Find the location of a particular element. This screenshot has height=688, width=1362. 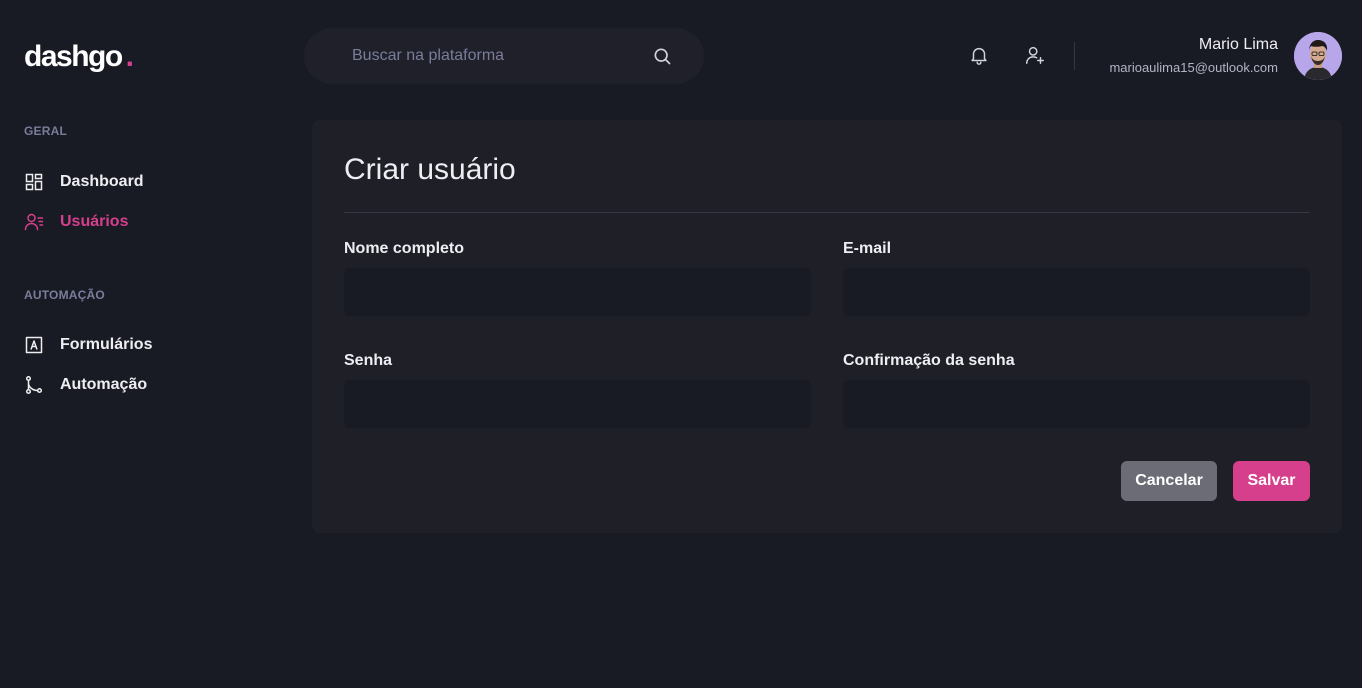

git-merge-icon is located at coordinates (34, 385).